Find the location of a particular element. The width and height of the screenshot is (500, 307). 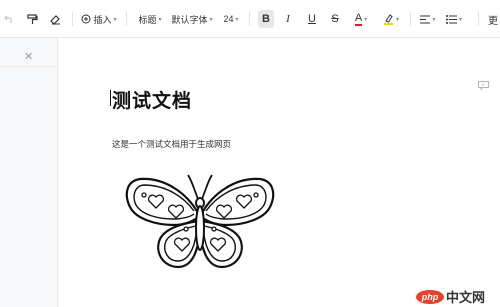

bold-button: B is located at coordinates (266, 19).